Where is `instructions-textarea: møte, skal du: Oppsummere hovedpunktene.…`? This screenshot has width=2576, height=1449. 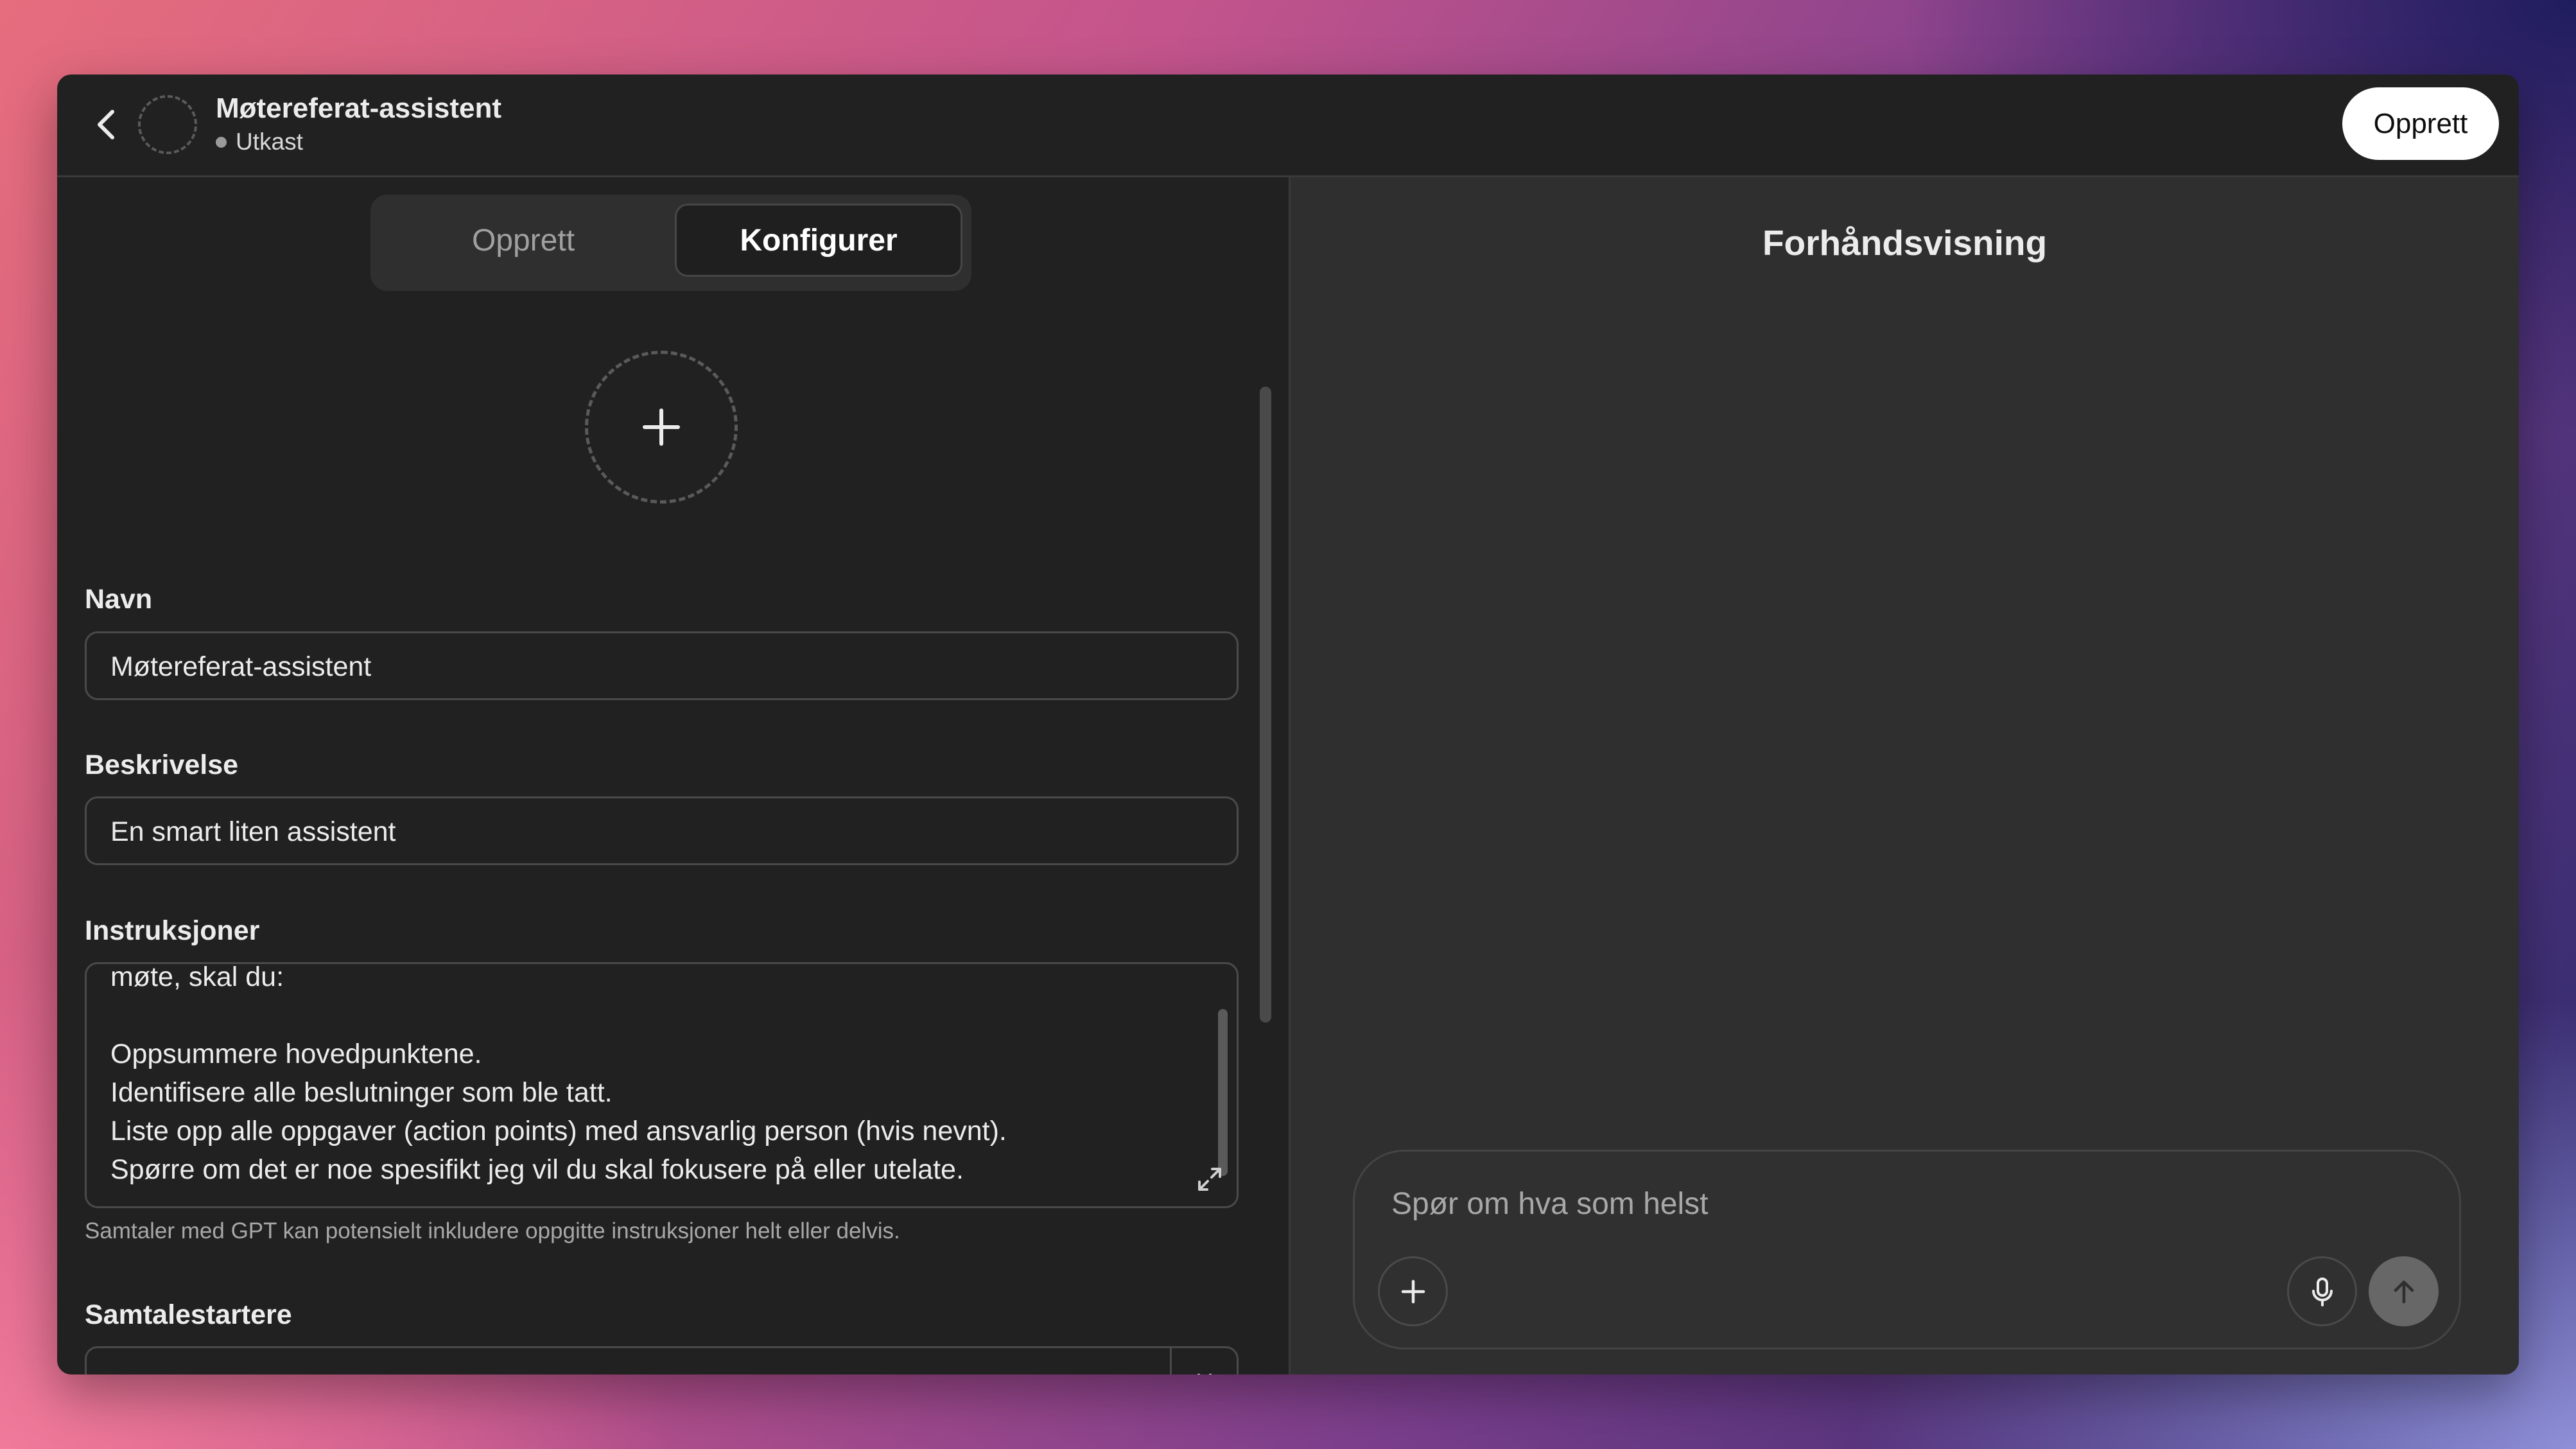 instructions-textarea: møte, skal du: Oppsummere hovedpunktene.… is located at coordinates (662, 1085).